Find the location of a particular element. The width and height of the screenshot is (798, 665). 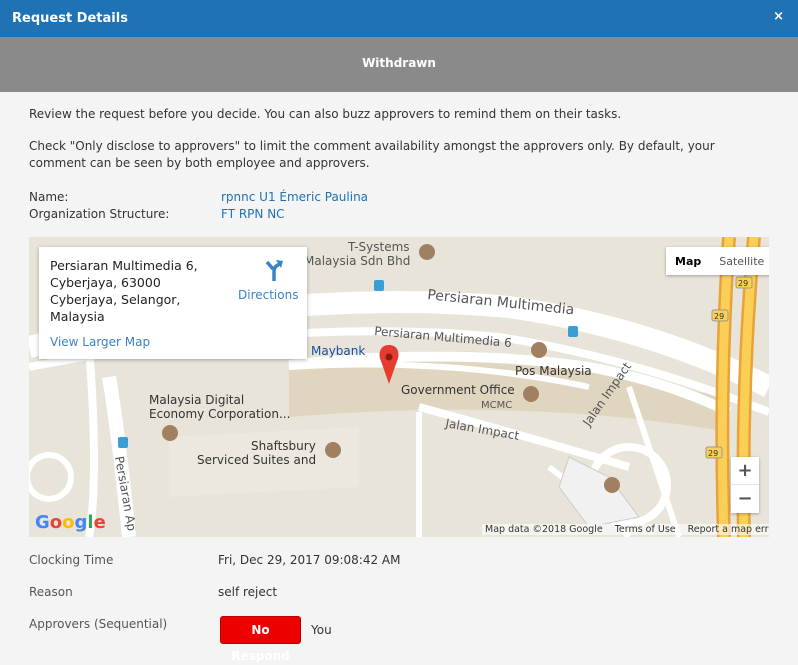

address-line: Persiaran Multimedia 6, is located at coordinates (124, 265).